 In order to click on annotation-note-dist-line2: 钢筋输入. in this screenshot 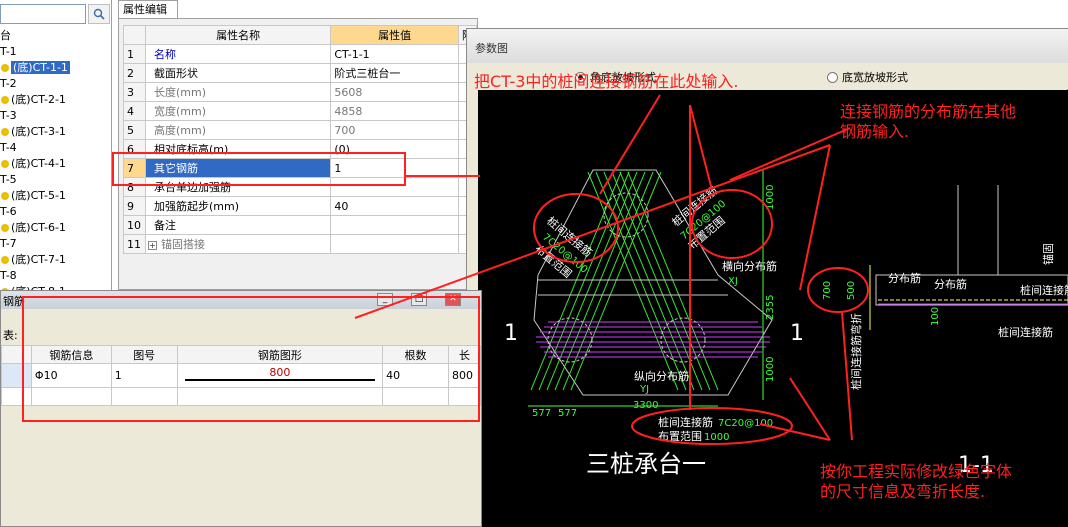, I will do `click(875, 131)`.